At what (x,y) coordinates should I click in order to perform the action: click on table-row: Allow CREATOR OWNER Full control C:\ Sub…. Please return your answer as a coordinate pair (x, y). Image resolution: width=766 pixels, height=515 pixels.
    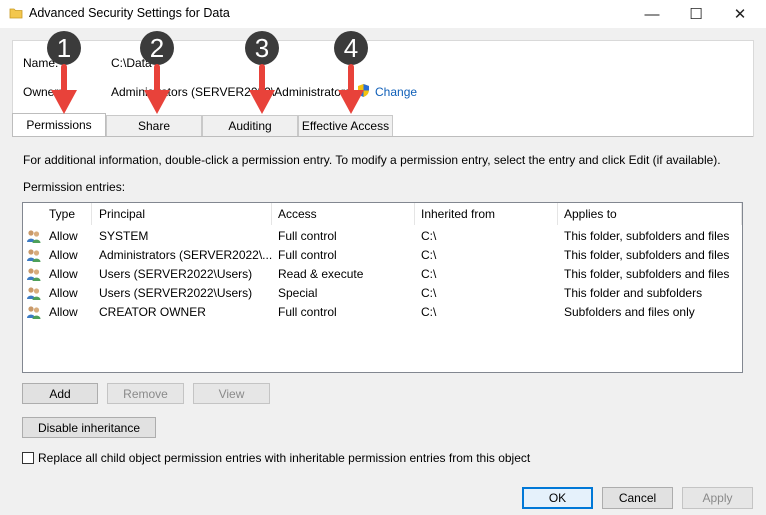
    Looking at the image, I should click on (382, 312).